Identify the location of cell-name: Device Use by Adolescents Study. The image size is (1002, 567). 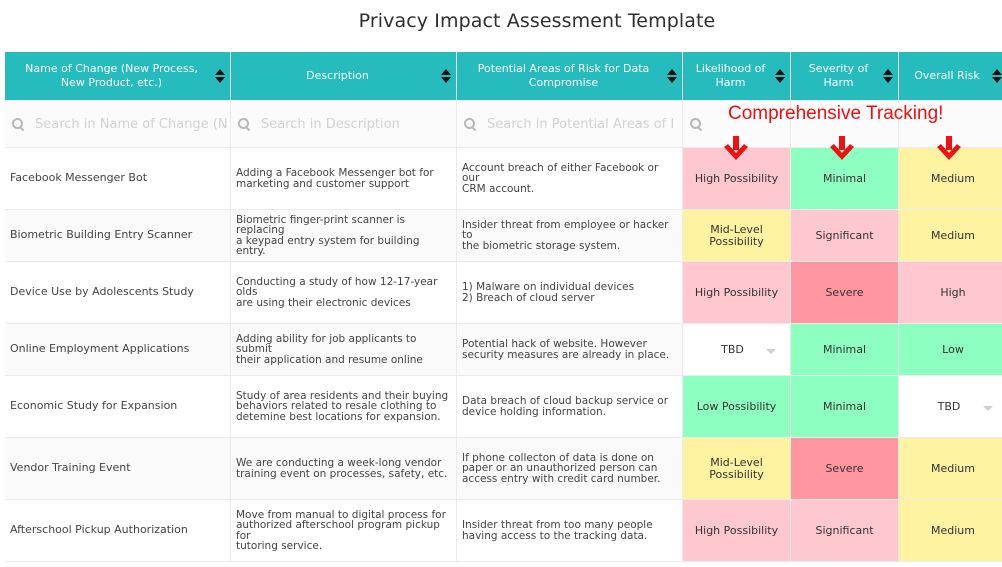
(117, 293).